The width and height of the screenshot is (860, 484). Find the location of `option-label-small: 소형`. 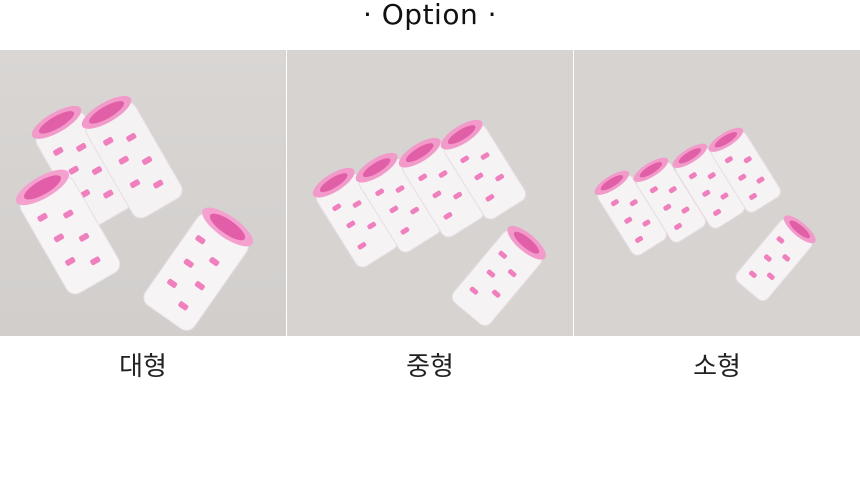

option-label-small: 소형 is located at coordinates (717, 367).